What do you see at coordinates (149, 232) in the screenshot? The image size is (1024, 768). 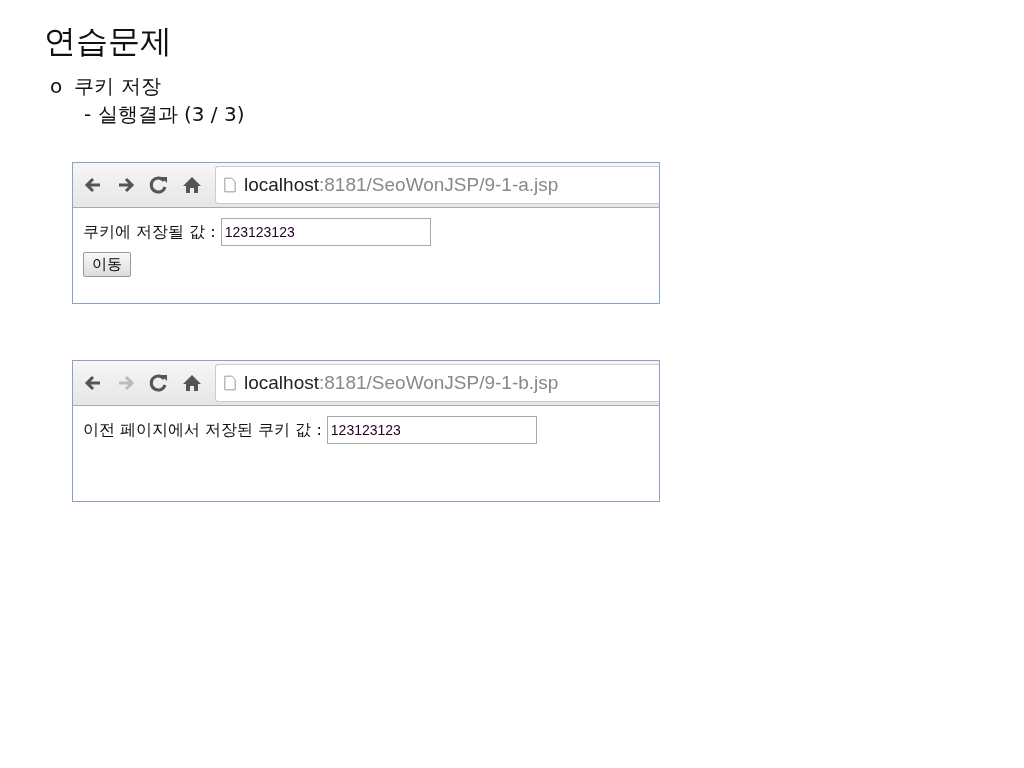 I see `field-label: 쿠키에 저장될 값 :` at bounding box center [149, 232].